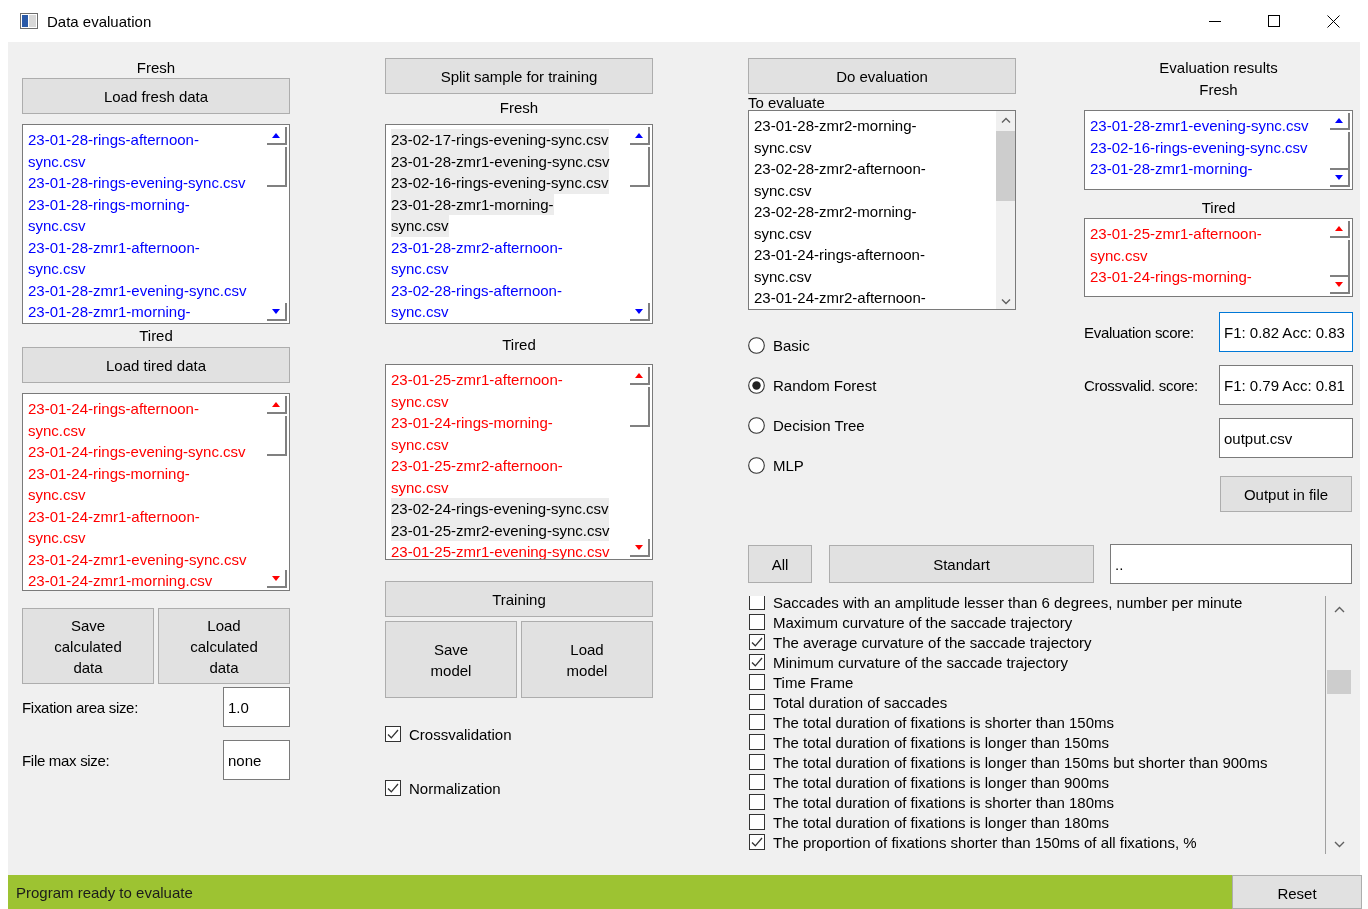 This screenshot has width=1368, height=909. I want to click on output-button: Output in file, so click(1286, 494).